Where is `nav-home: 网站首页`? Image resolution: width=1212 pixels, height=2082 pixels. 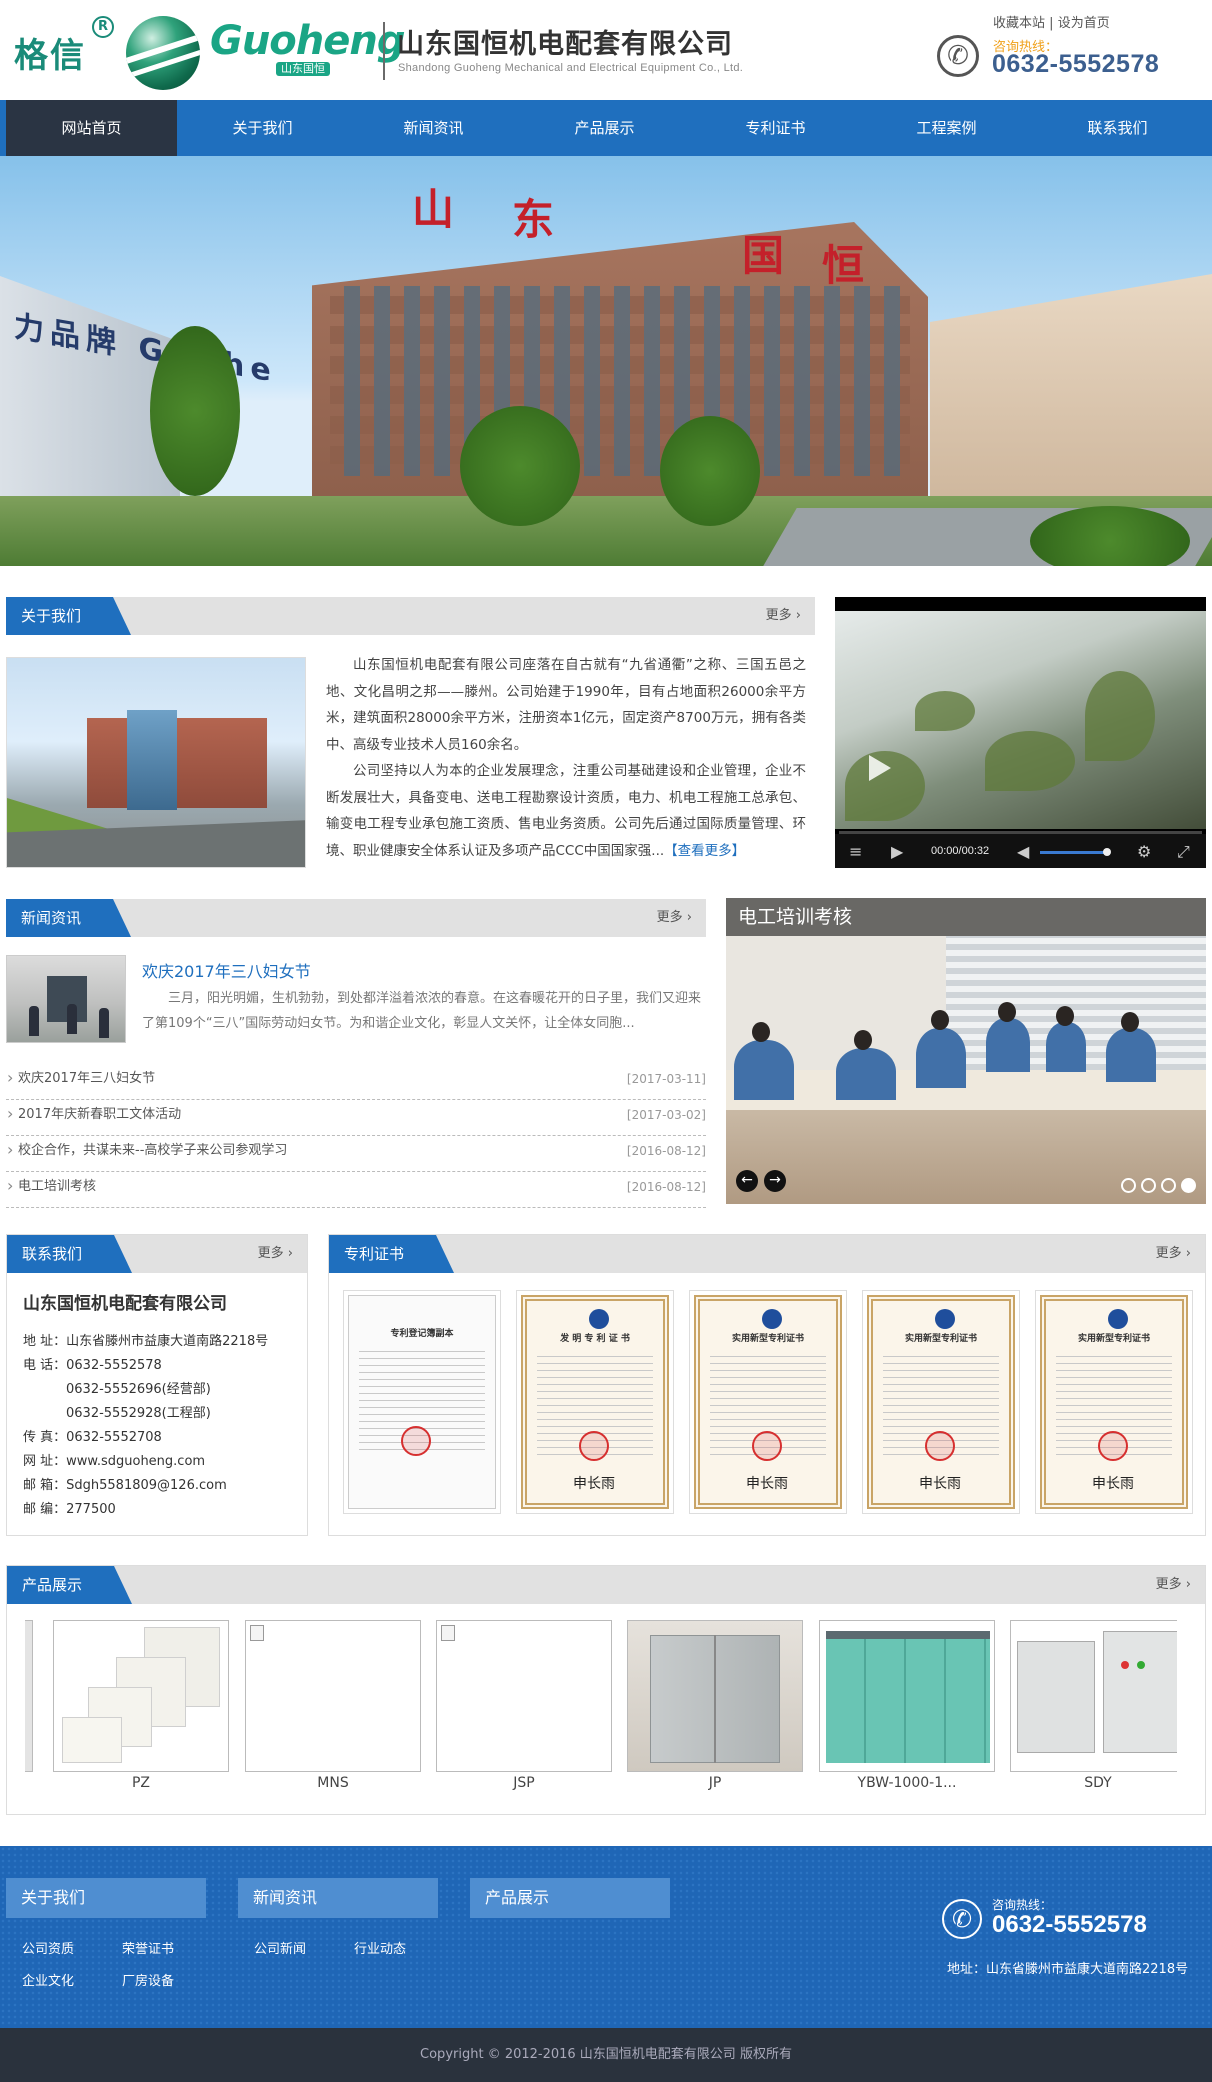 nav-home: 网站首页 is located at coordinates (91, 128).